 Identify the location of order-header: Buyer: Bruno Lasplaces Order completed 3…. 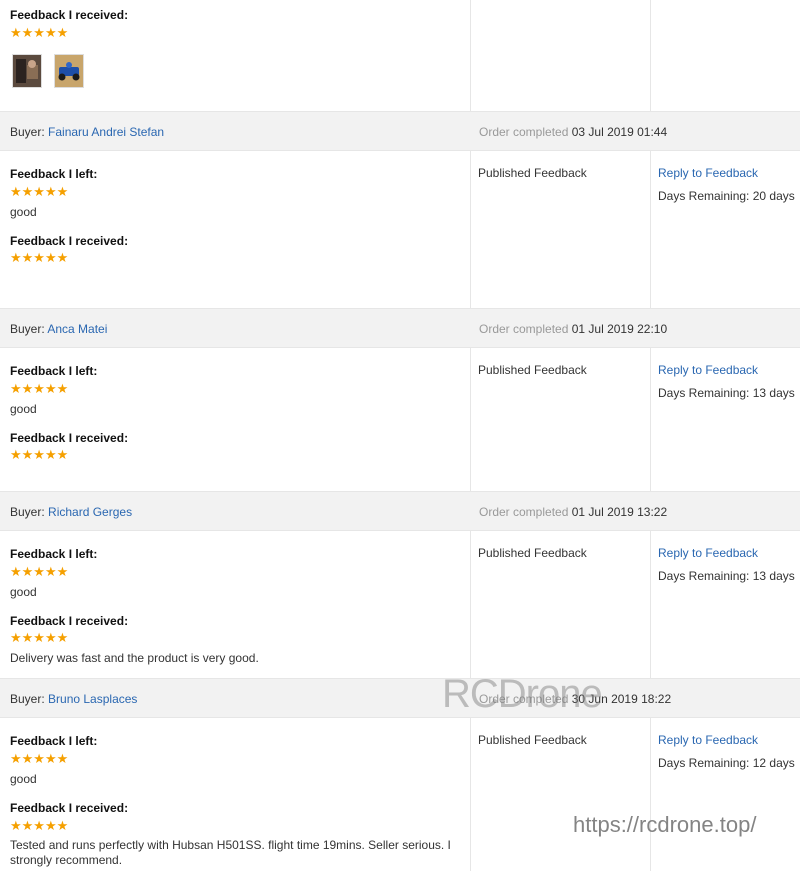
(400, 698).